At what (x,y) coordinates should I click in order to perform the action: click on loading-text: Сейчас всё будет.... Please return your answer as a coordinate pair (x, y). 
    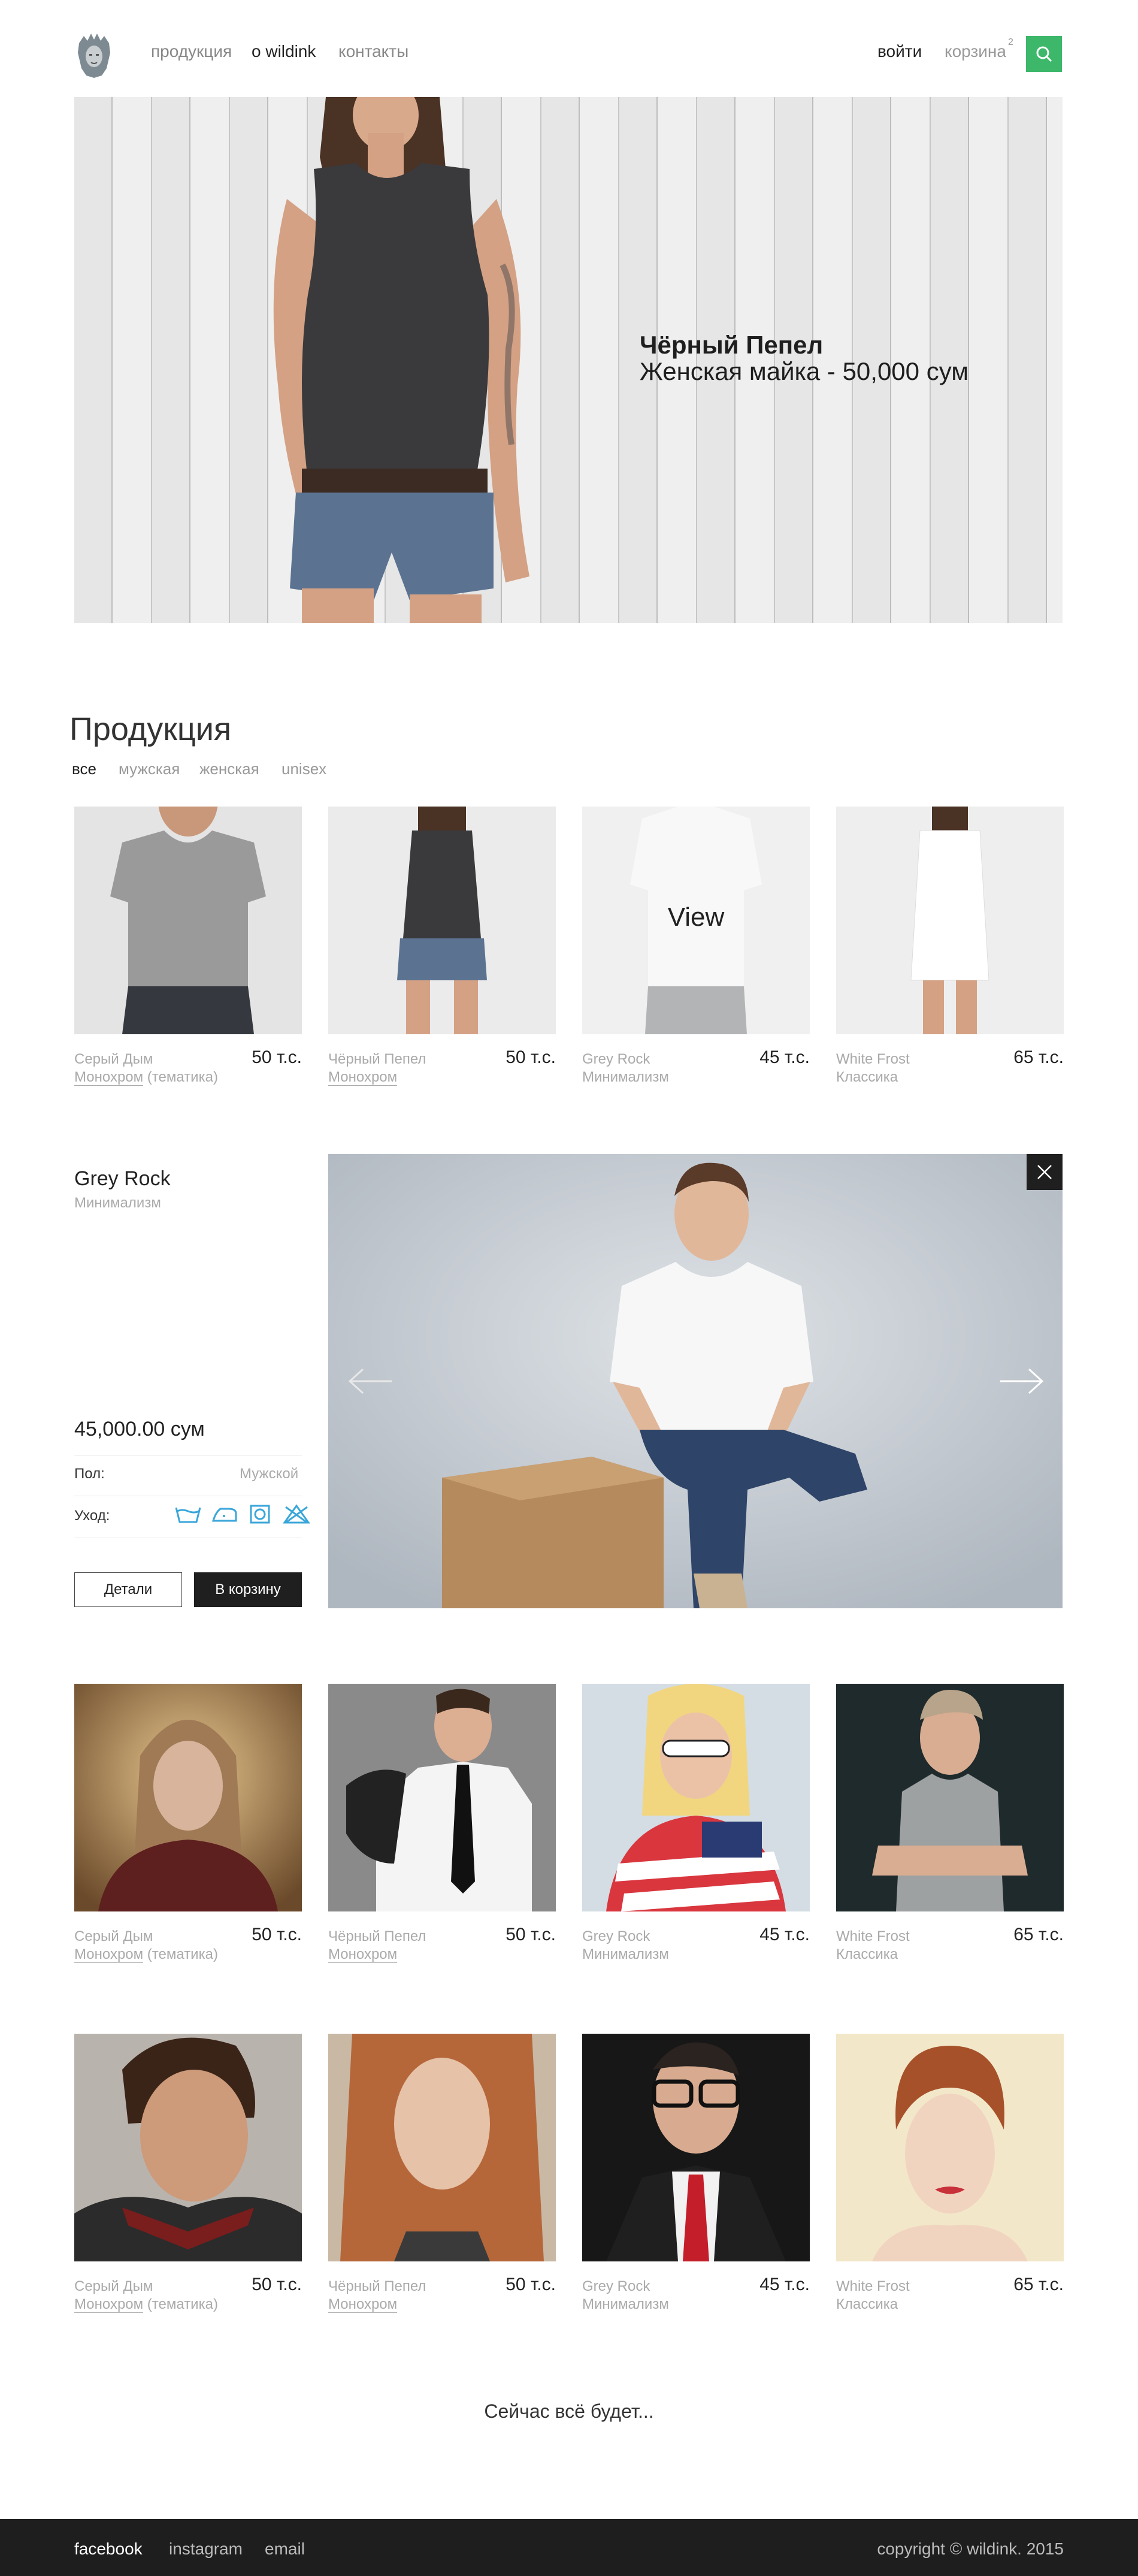
    Looking at the image, I should click on (569, 2411).